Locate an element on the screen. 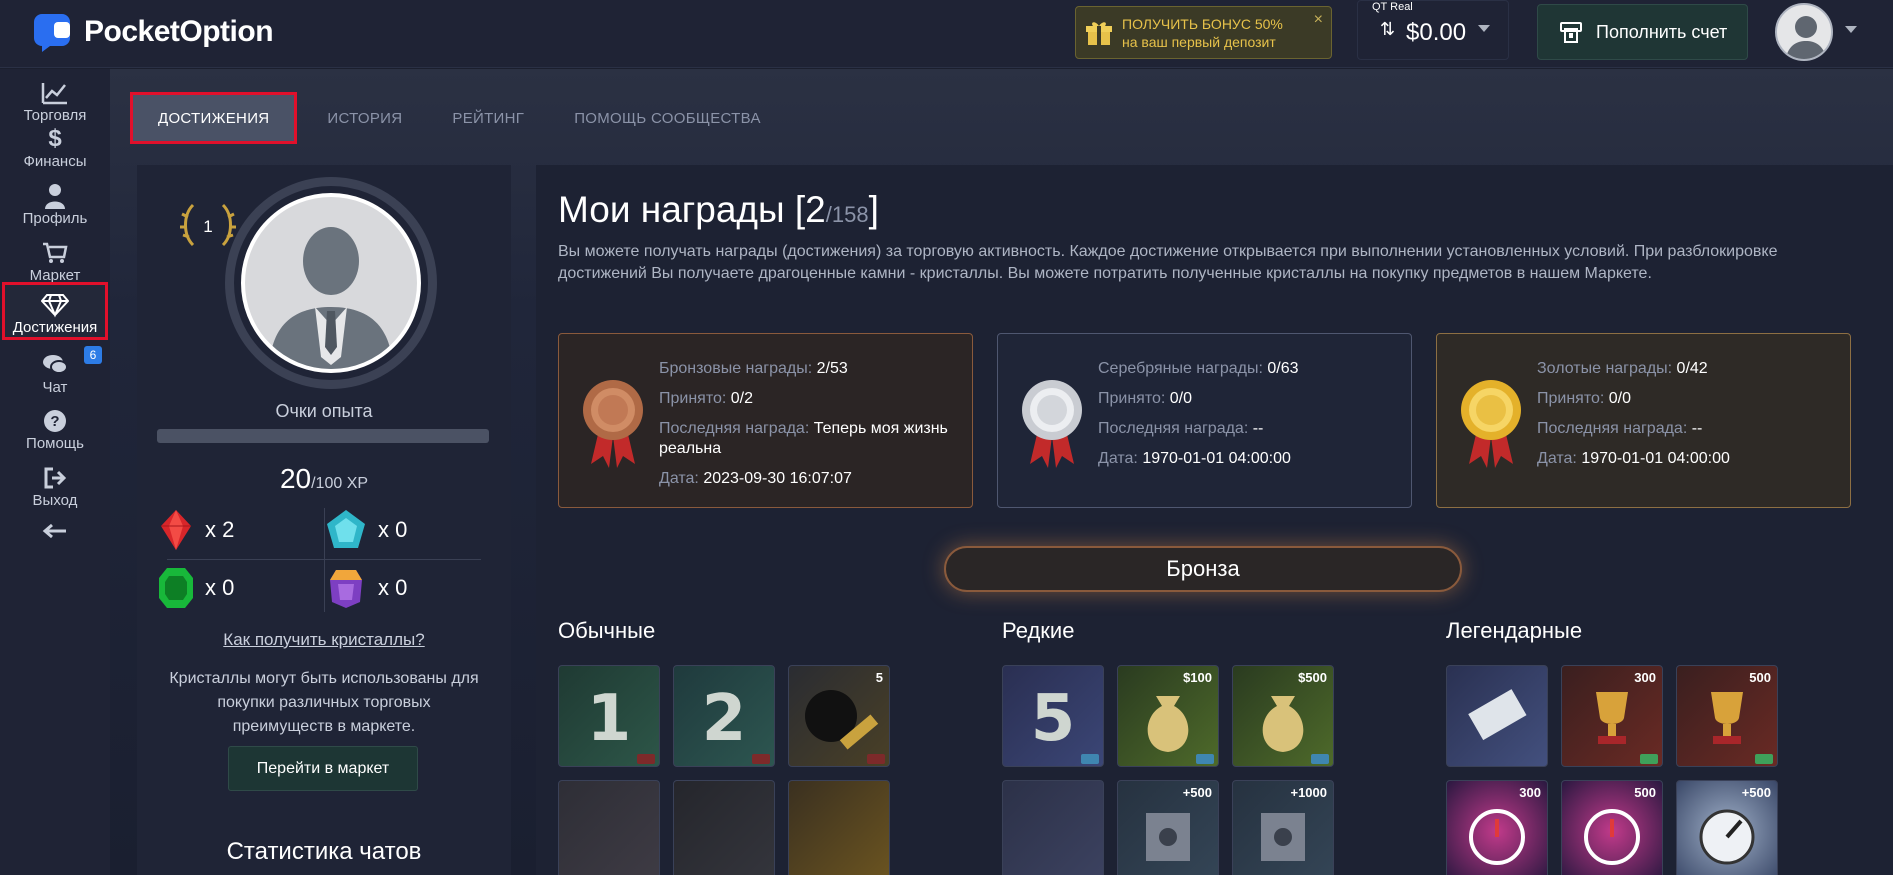  sidebar-item-market: Маркет is located at coordinates (55, 261).